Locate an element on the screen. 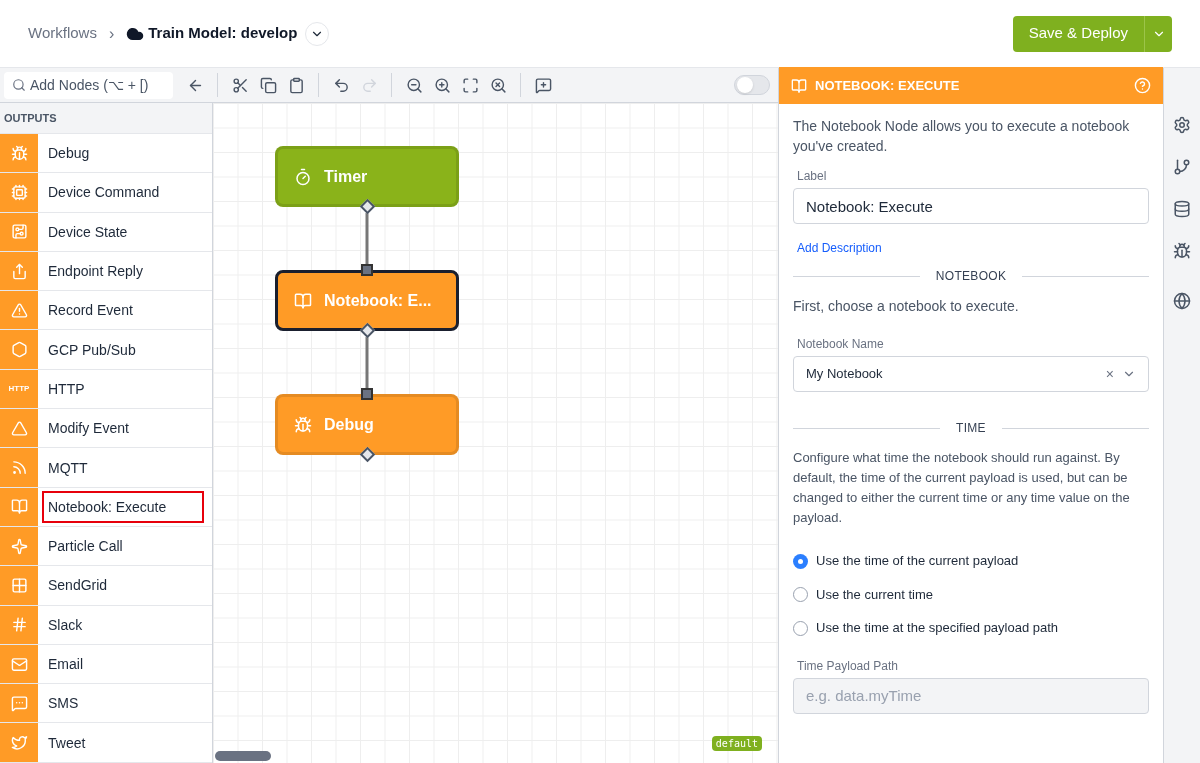  node-list-item: Device State is located at coordinates (106, 232).